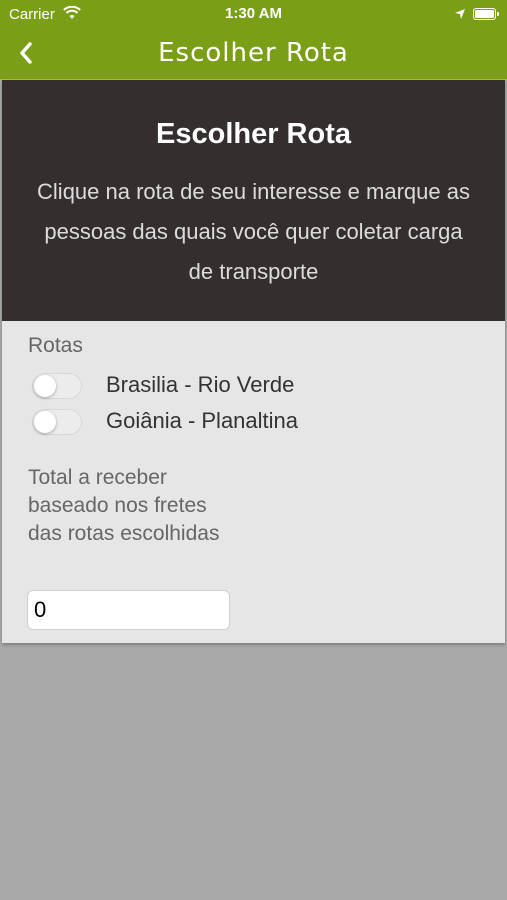  I want to click on status-bar: Carrier 1:30 AM, so click(253, 14).